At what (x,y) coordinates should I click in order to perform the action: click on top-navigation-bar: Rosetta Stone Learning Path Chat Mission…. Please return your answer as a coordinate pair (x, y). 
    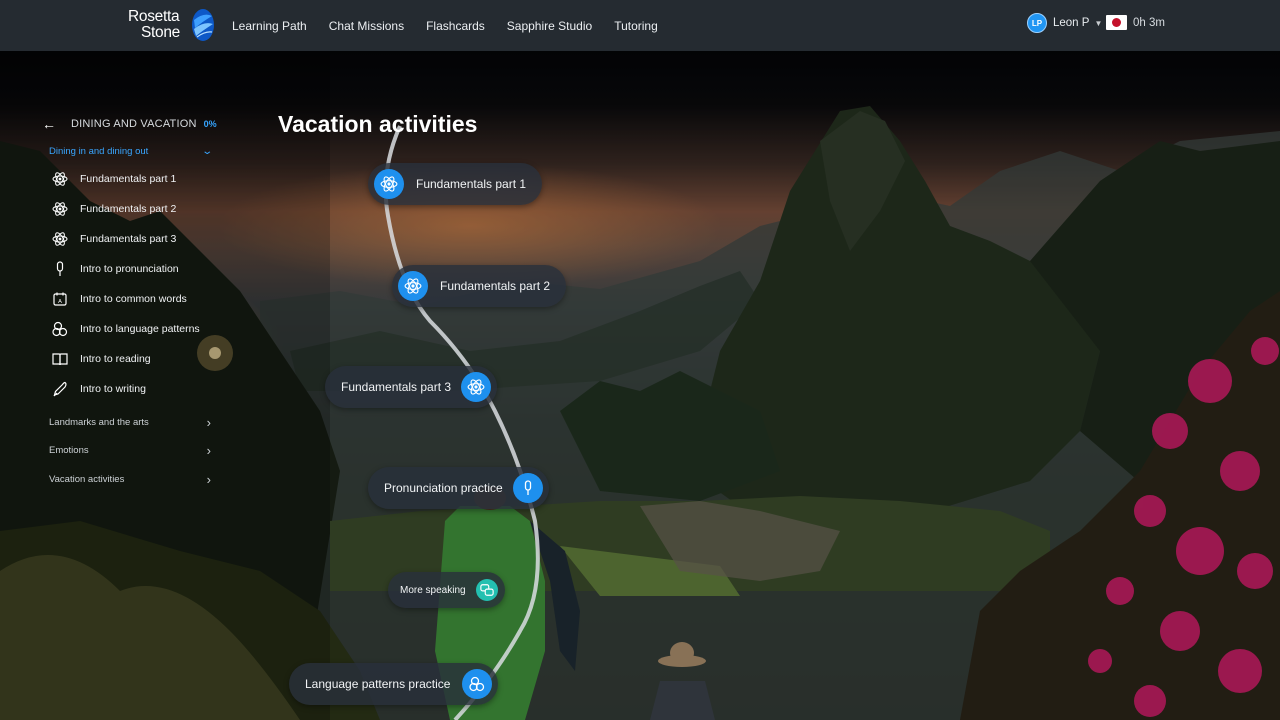
    Looking at the image, I should click on (640, 25).